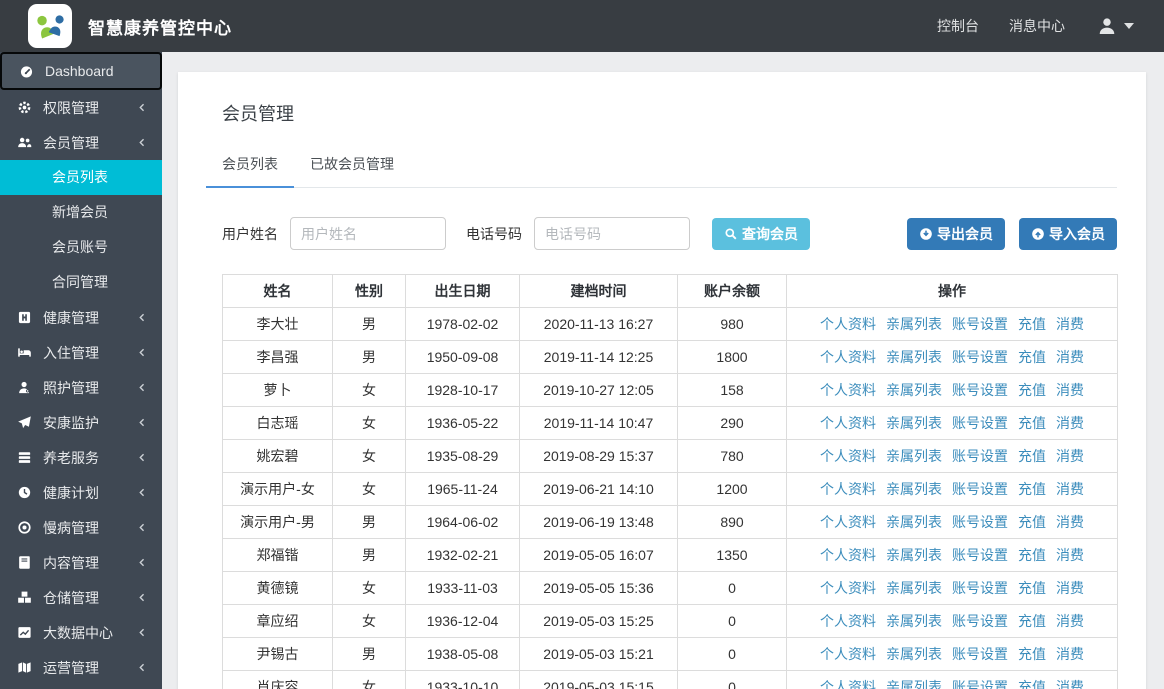 The width and height of the screenshot is (1164, 689). Describe the element at coordinates (761, 233) in the screenshot. I see `search-members-button: 查询会员` at that location.